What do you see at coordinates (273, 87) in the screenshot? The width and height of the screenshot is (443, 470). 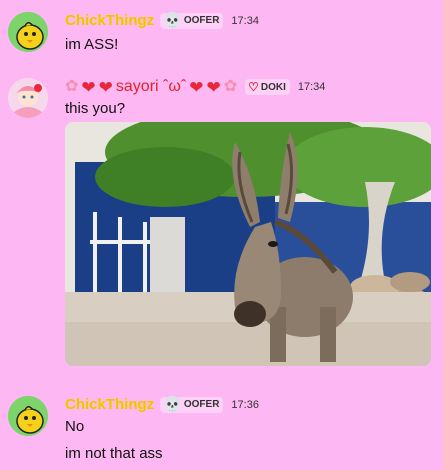 I see `guild-tag-label: DOKI` at bounding box center [273, 87].